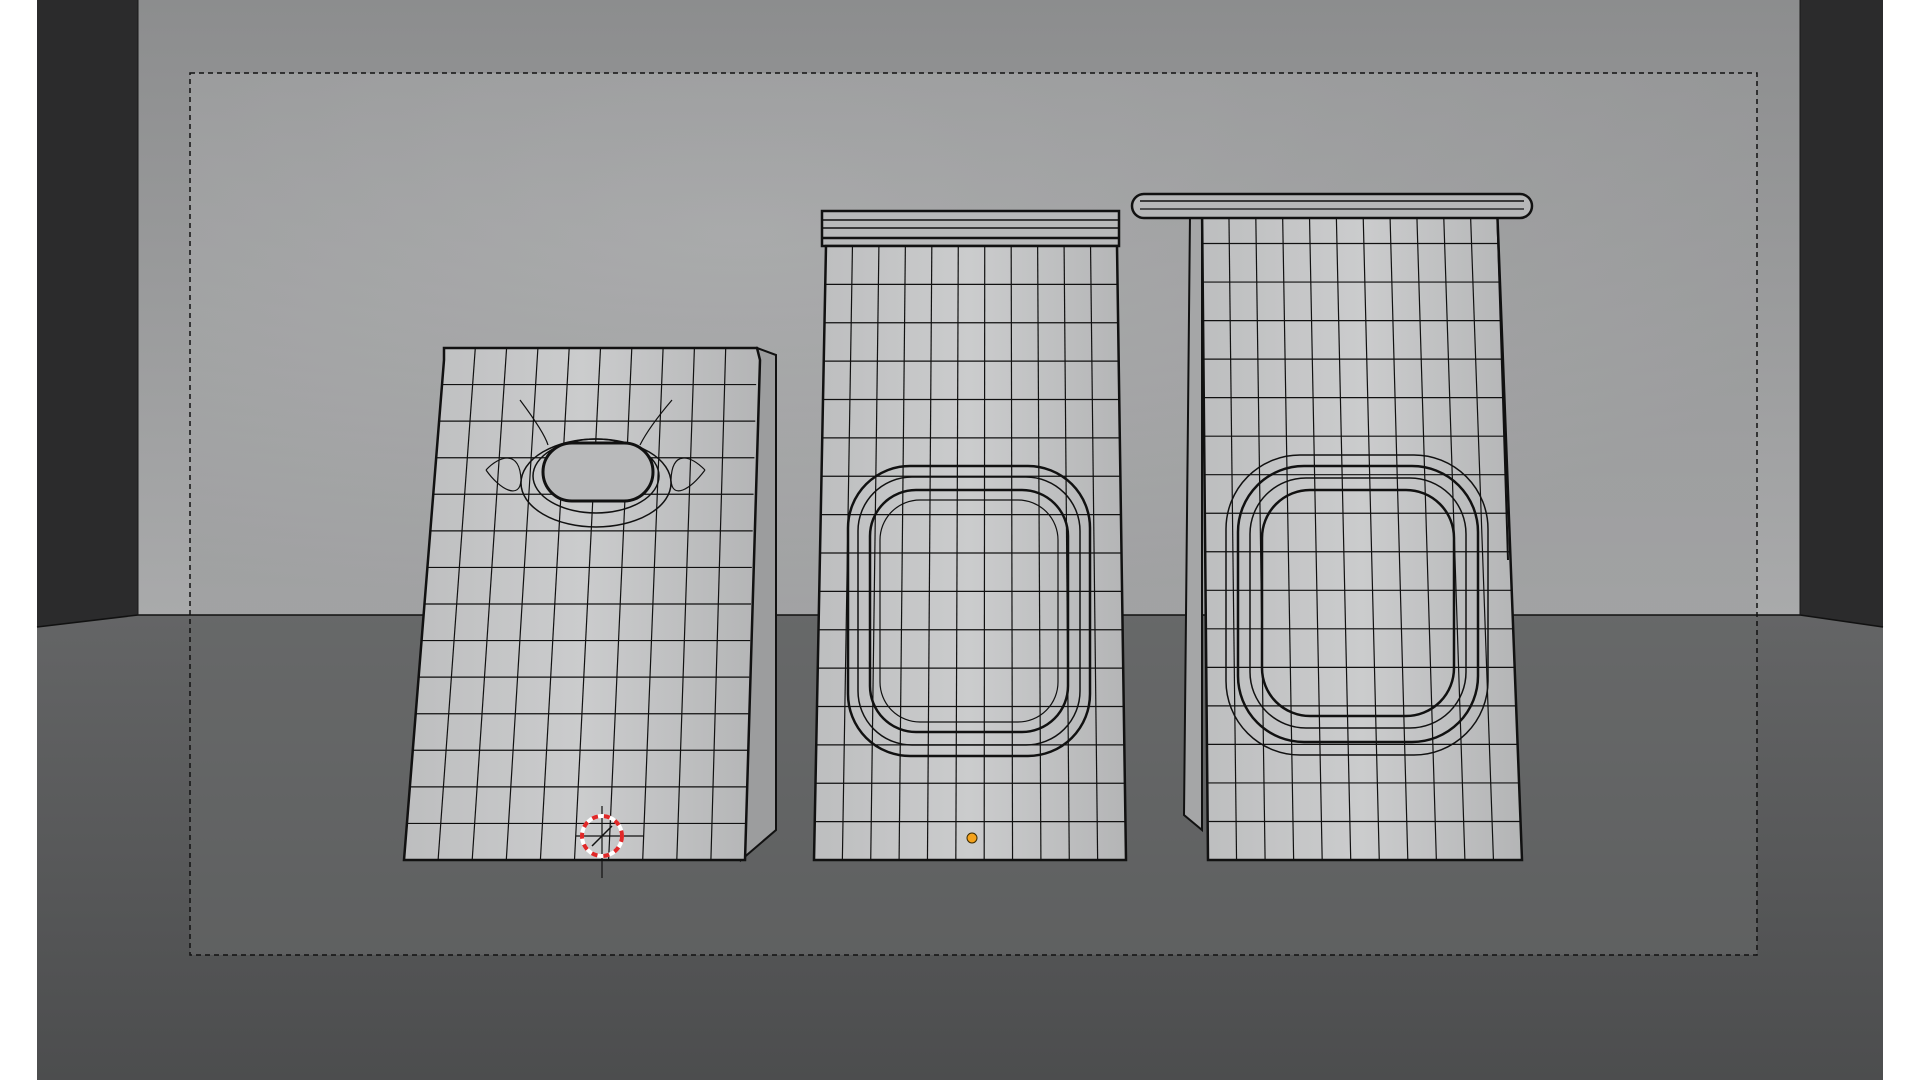 This screenshot has height=1080, width=1920. Describe the element at coordinates (972, 838) in the screenshot. I see `origin-dot` at that location.